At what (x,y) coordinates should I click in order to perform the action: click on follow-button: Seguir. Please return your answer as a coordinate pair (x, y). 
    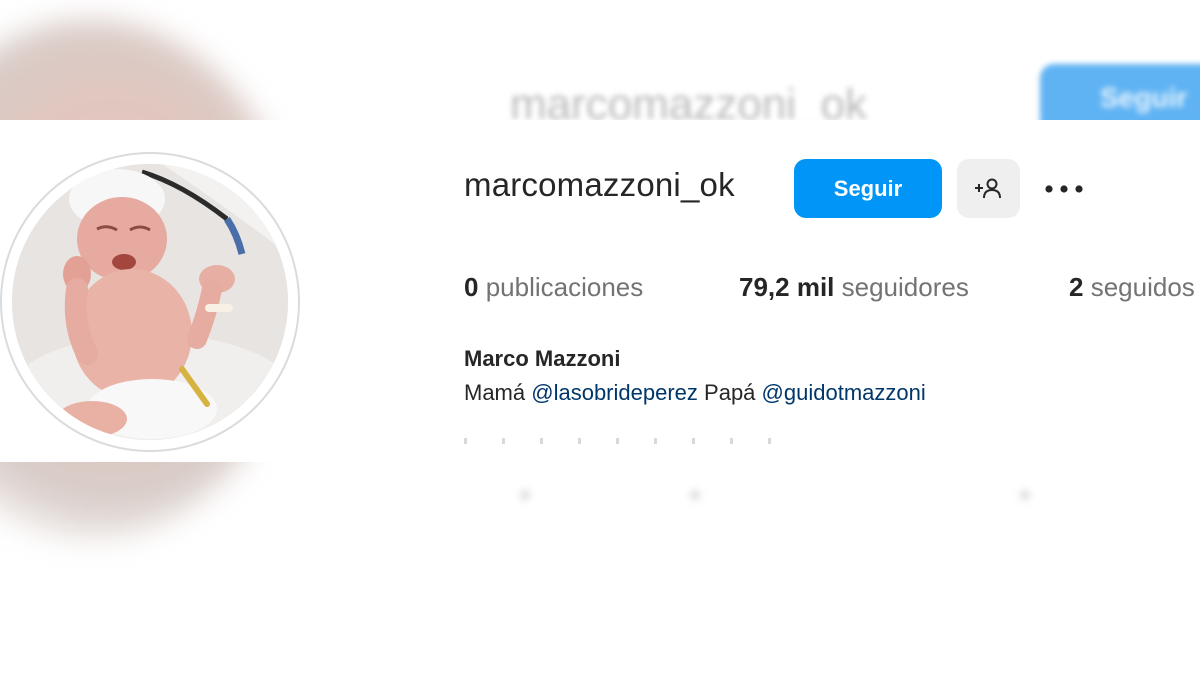
    Looking at the image, I should click on (868, 188).